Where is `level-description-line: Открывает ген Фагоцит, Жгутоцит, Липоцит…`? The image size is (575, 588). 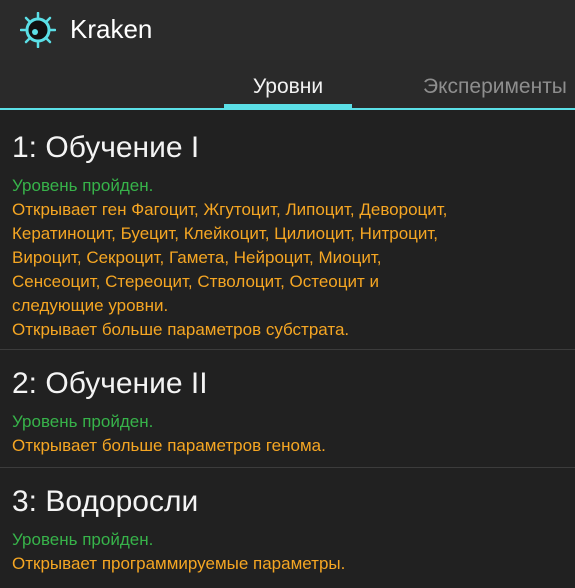 level-description-line: Открывает ген Фагоцит, Жгутоцит, Липоцит… is located at coordinates (230, 209).